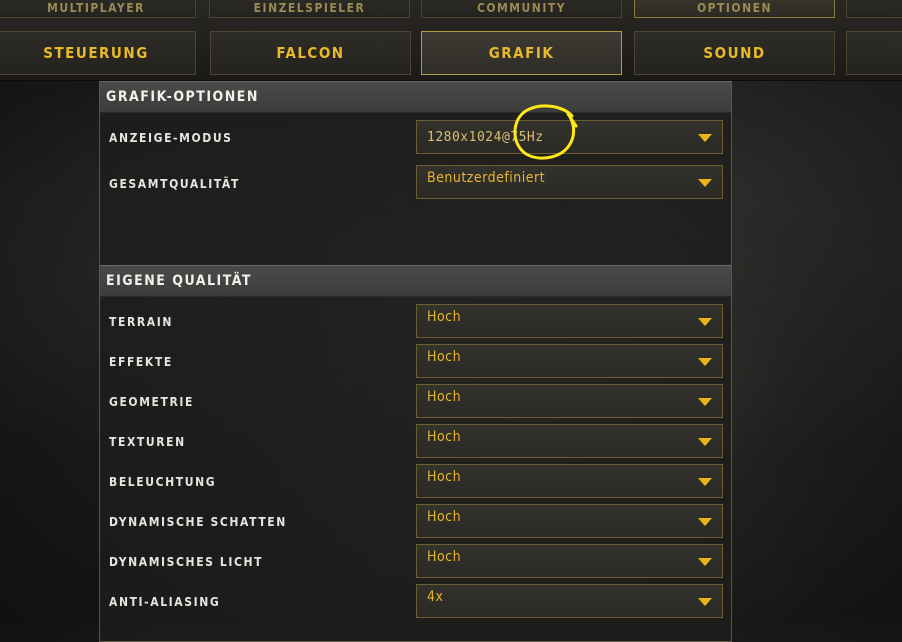  Describe the element at coordinates (874, 53) in the screenshot. I see `tab-extra-sub` at that location.